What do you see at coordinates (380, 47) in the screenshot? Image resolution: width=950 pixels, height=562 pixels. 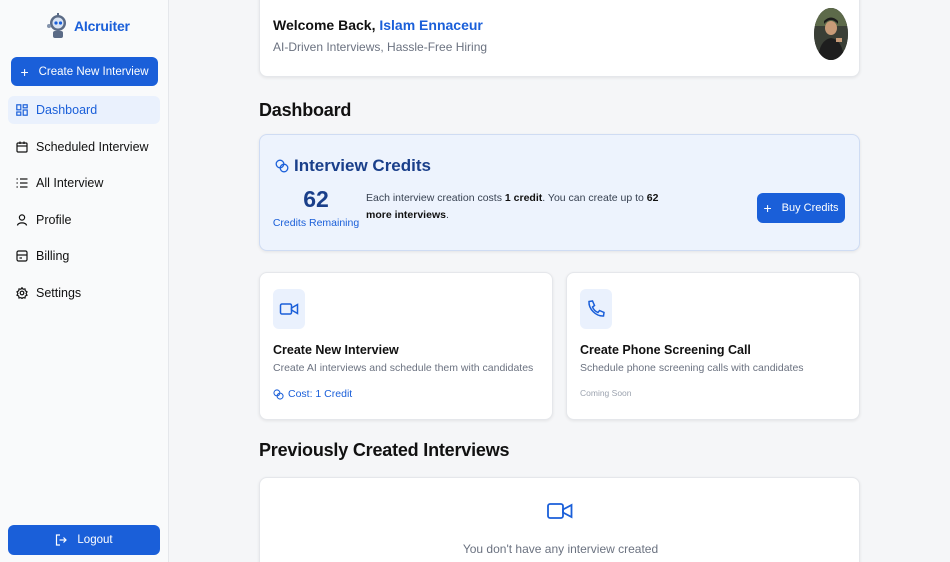 I see `welcome-subtitle: AI-Driven Interviews, Hassle-Free Hiring` at bounding box center [380, 47].